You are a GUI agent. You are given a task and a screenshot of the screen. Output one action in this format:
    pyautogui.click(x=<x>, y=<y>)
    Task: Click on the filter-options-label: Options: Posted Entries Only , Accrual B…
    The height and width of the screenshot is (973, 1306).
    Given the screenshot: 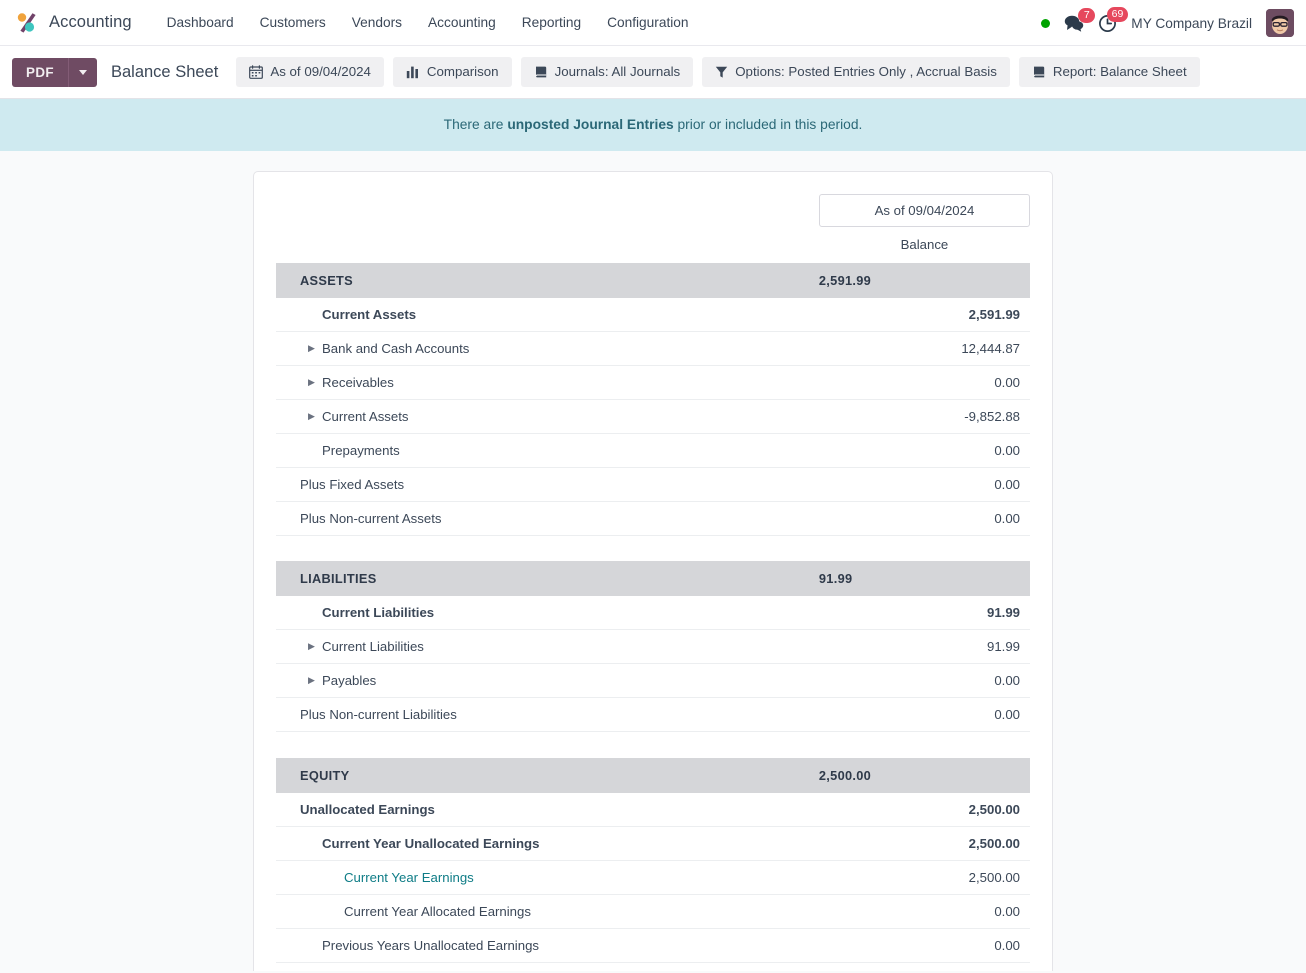 What is the action you would take?
    pyautogui.click(x=866, y=72)
    